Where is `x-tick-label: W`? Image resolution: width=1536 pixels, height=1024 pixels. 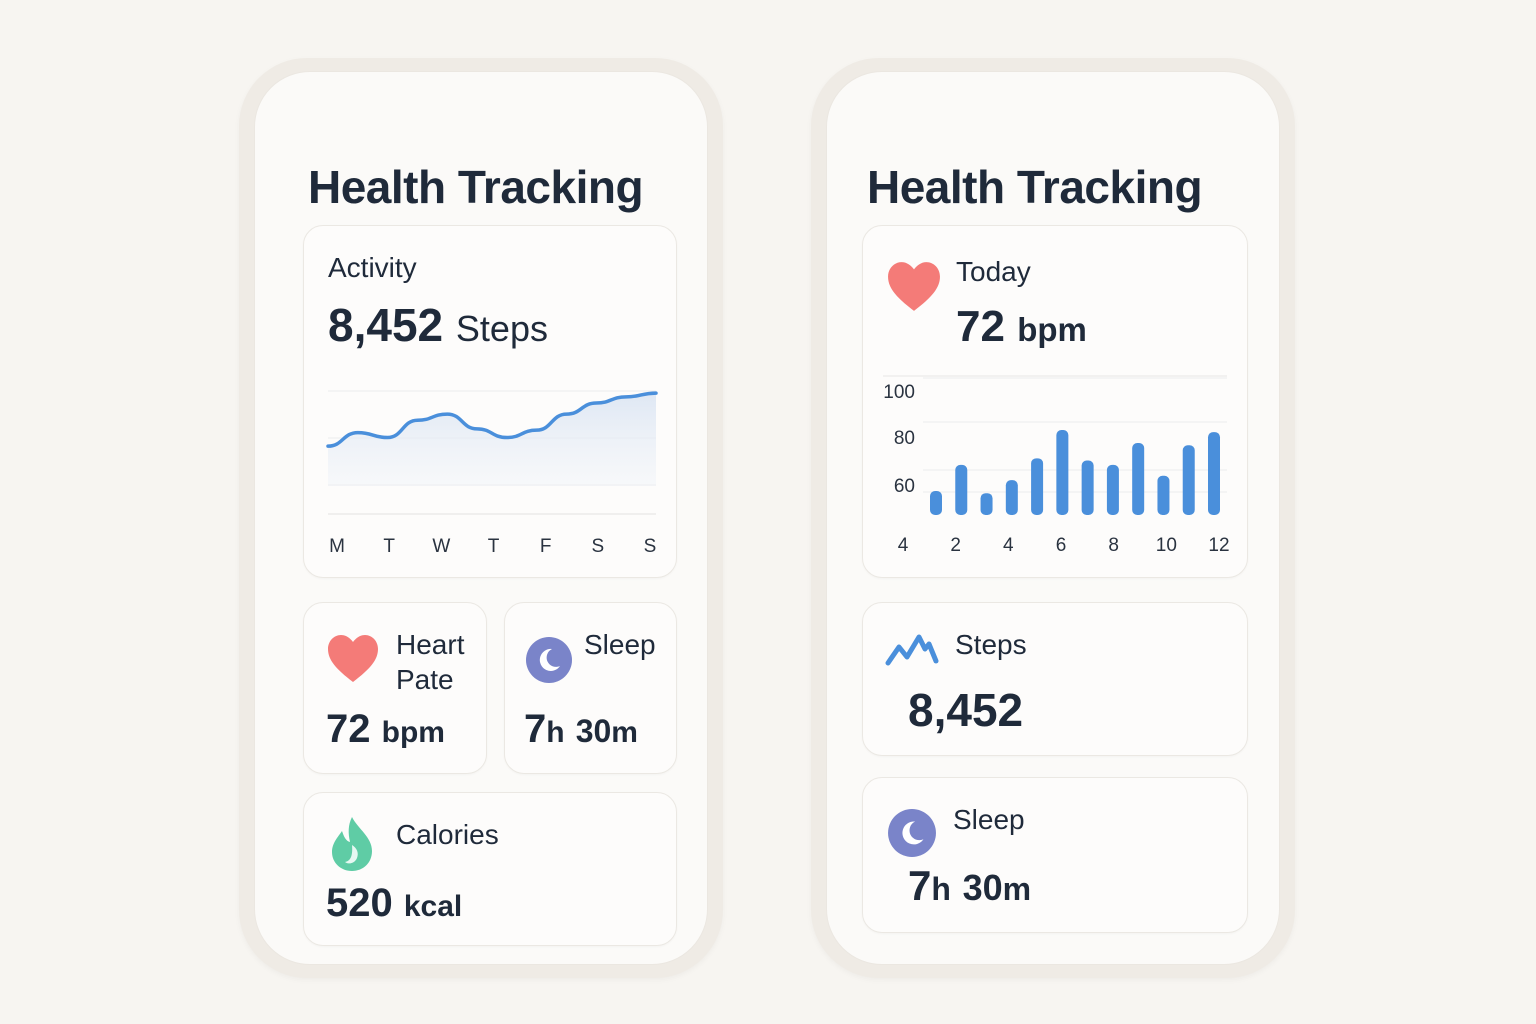 x-tick-label: W is located at coordinates (441, 546).